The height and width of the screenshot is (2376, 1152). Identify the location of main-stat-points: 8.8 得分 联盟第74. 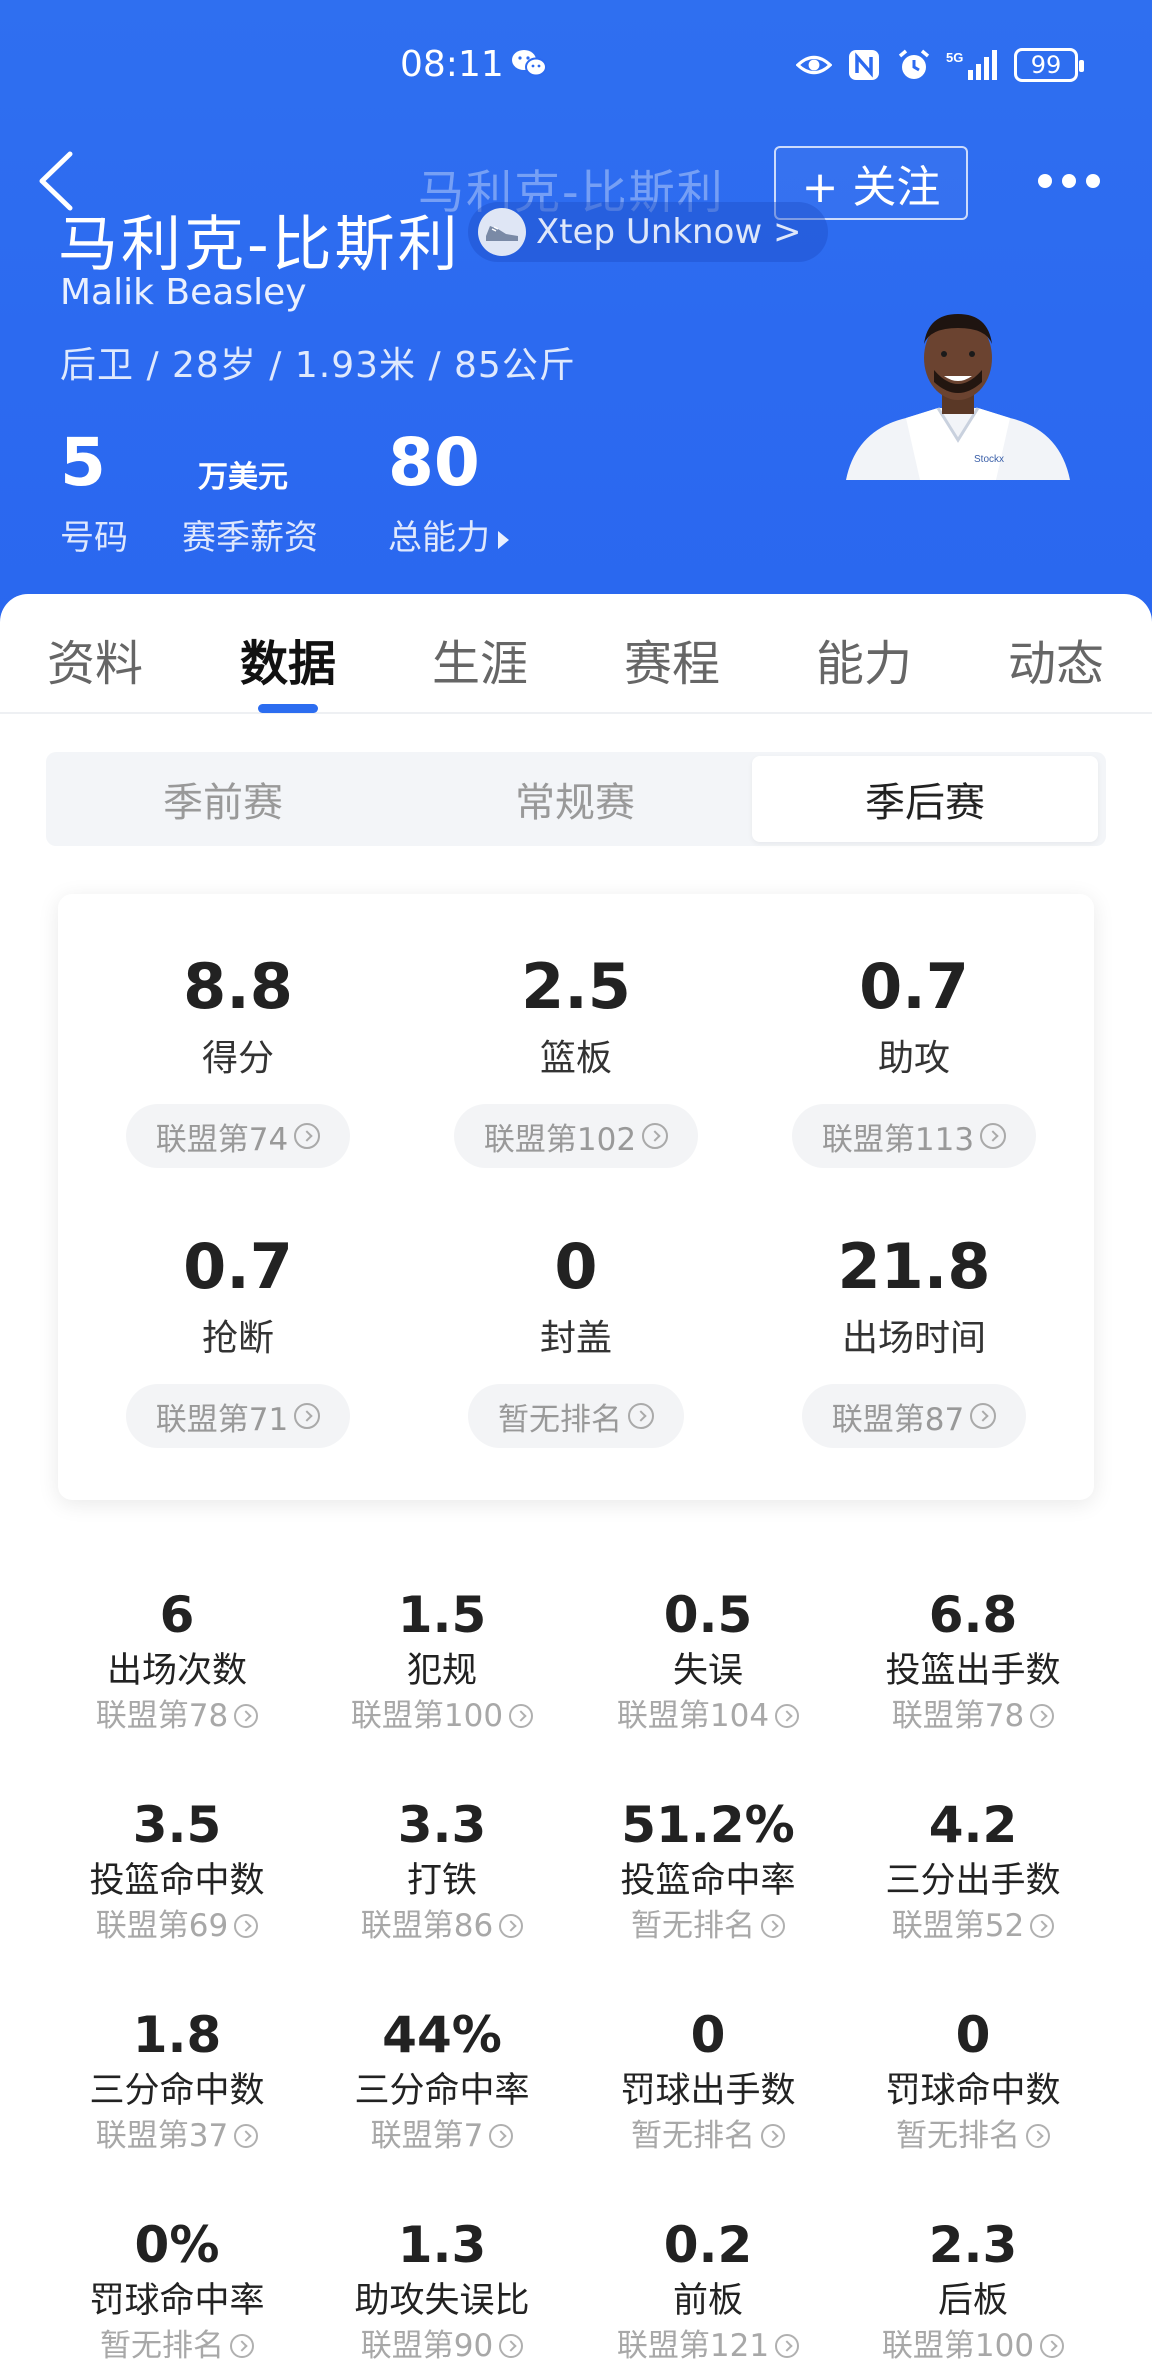
(238, 1058).